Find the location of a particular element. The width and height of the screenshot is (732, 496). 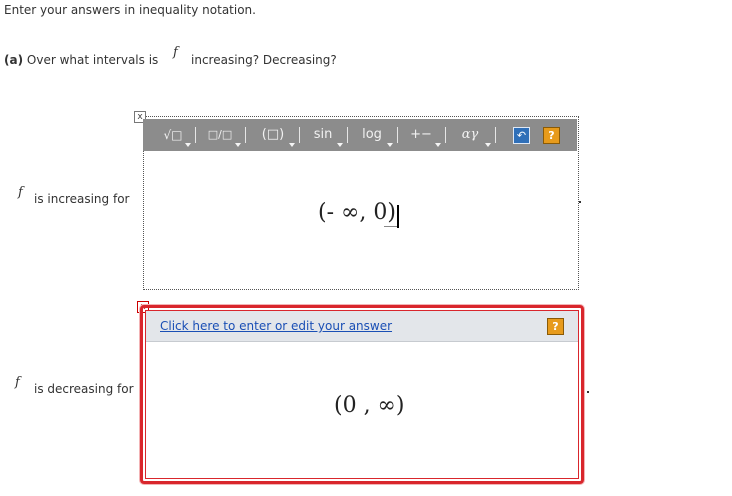

decreasing-answer: (0 , ∞) is located at coordinates (369, 405).